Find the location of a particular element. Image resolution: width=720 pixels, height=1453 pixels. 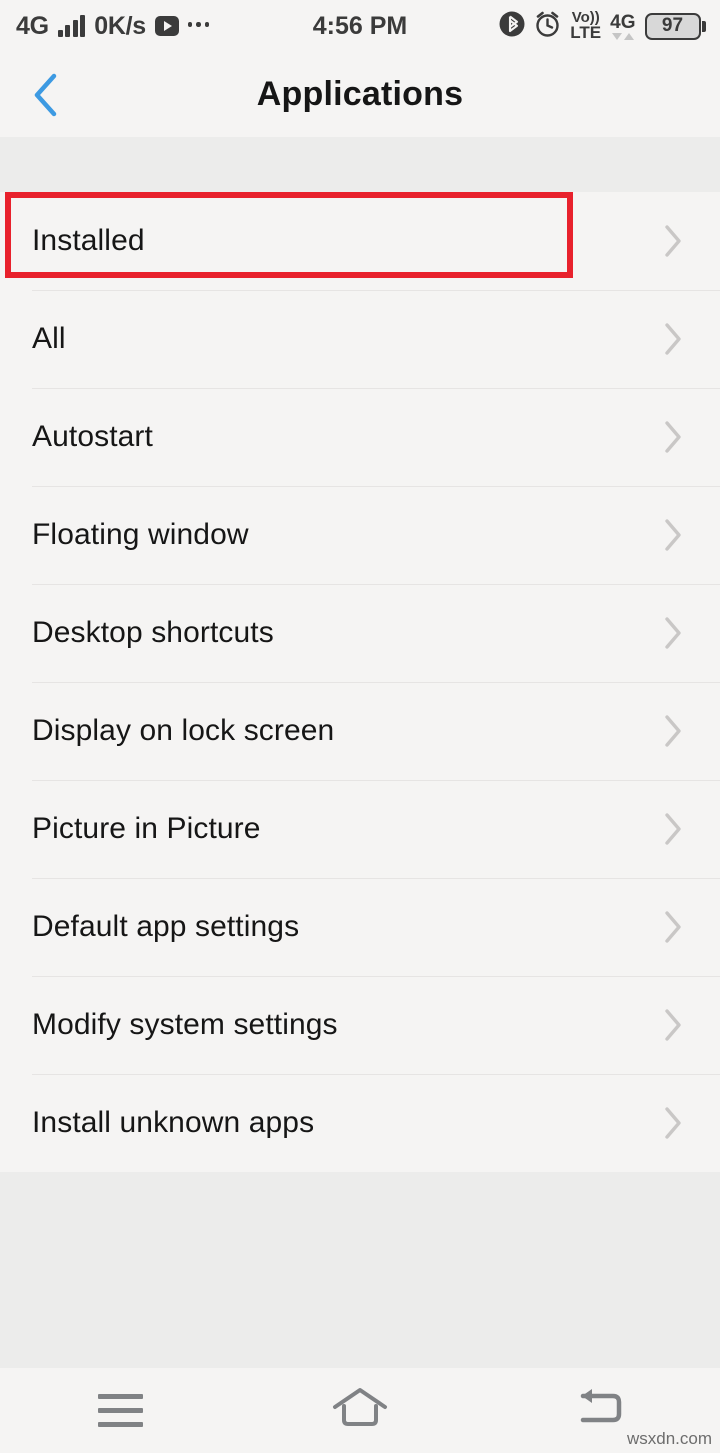

ellipsis-icon is located at coordinates (198, 26).